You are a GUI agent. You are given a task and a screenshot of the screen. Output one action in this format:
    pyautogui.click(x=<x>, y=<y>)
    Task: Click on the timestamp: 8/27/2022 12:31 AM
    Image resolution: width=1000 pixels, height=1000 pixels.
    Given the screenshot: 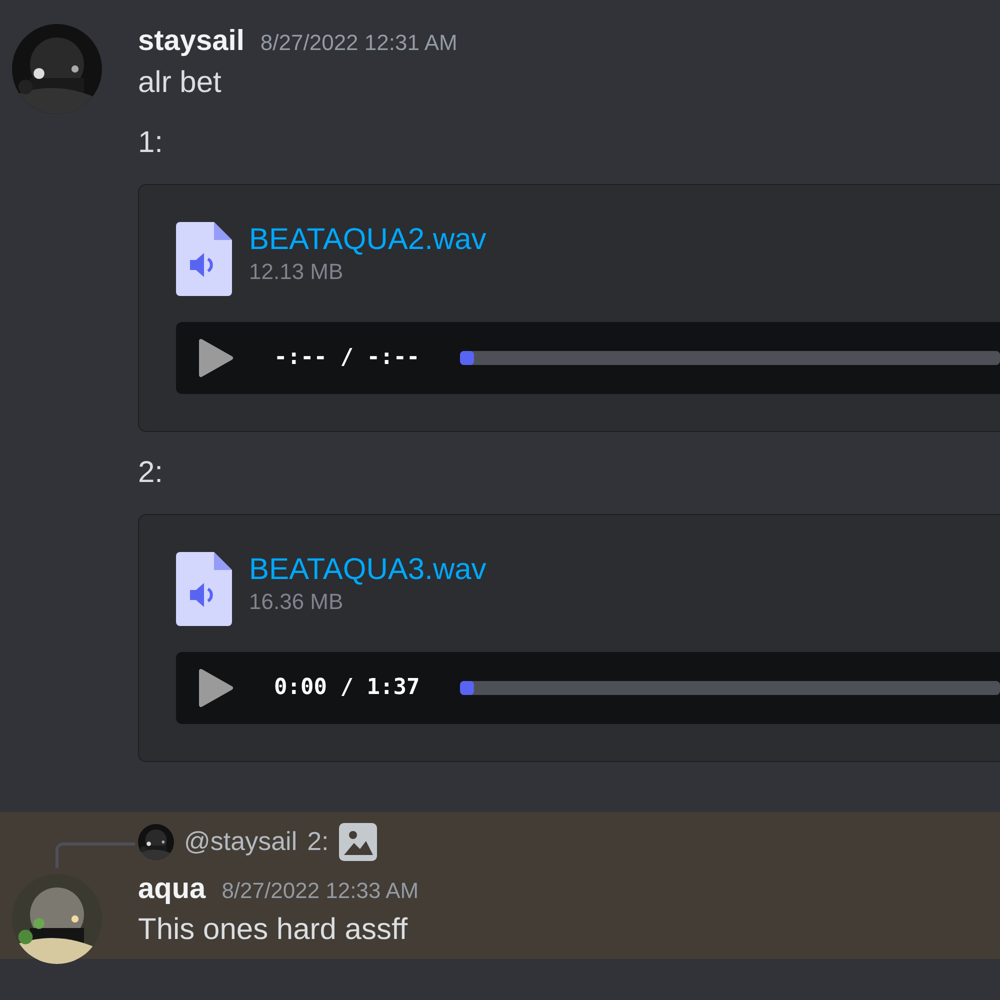 What is the action you would take?
    pyautogui.click(x=359, y=43)
    